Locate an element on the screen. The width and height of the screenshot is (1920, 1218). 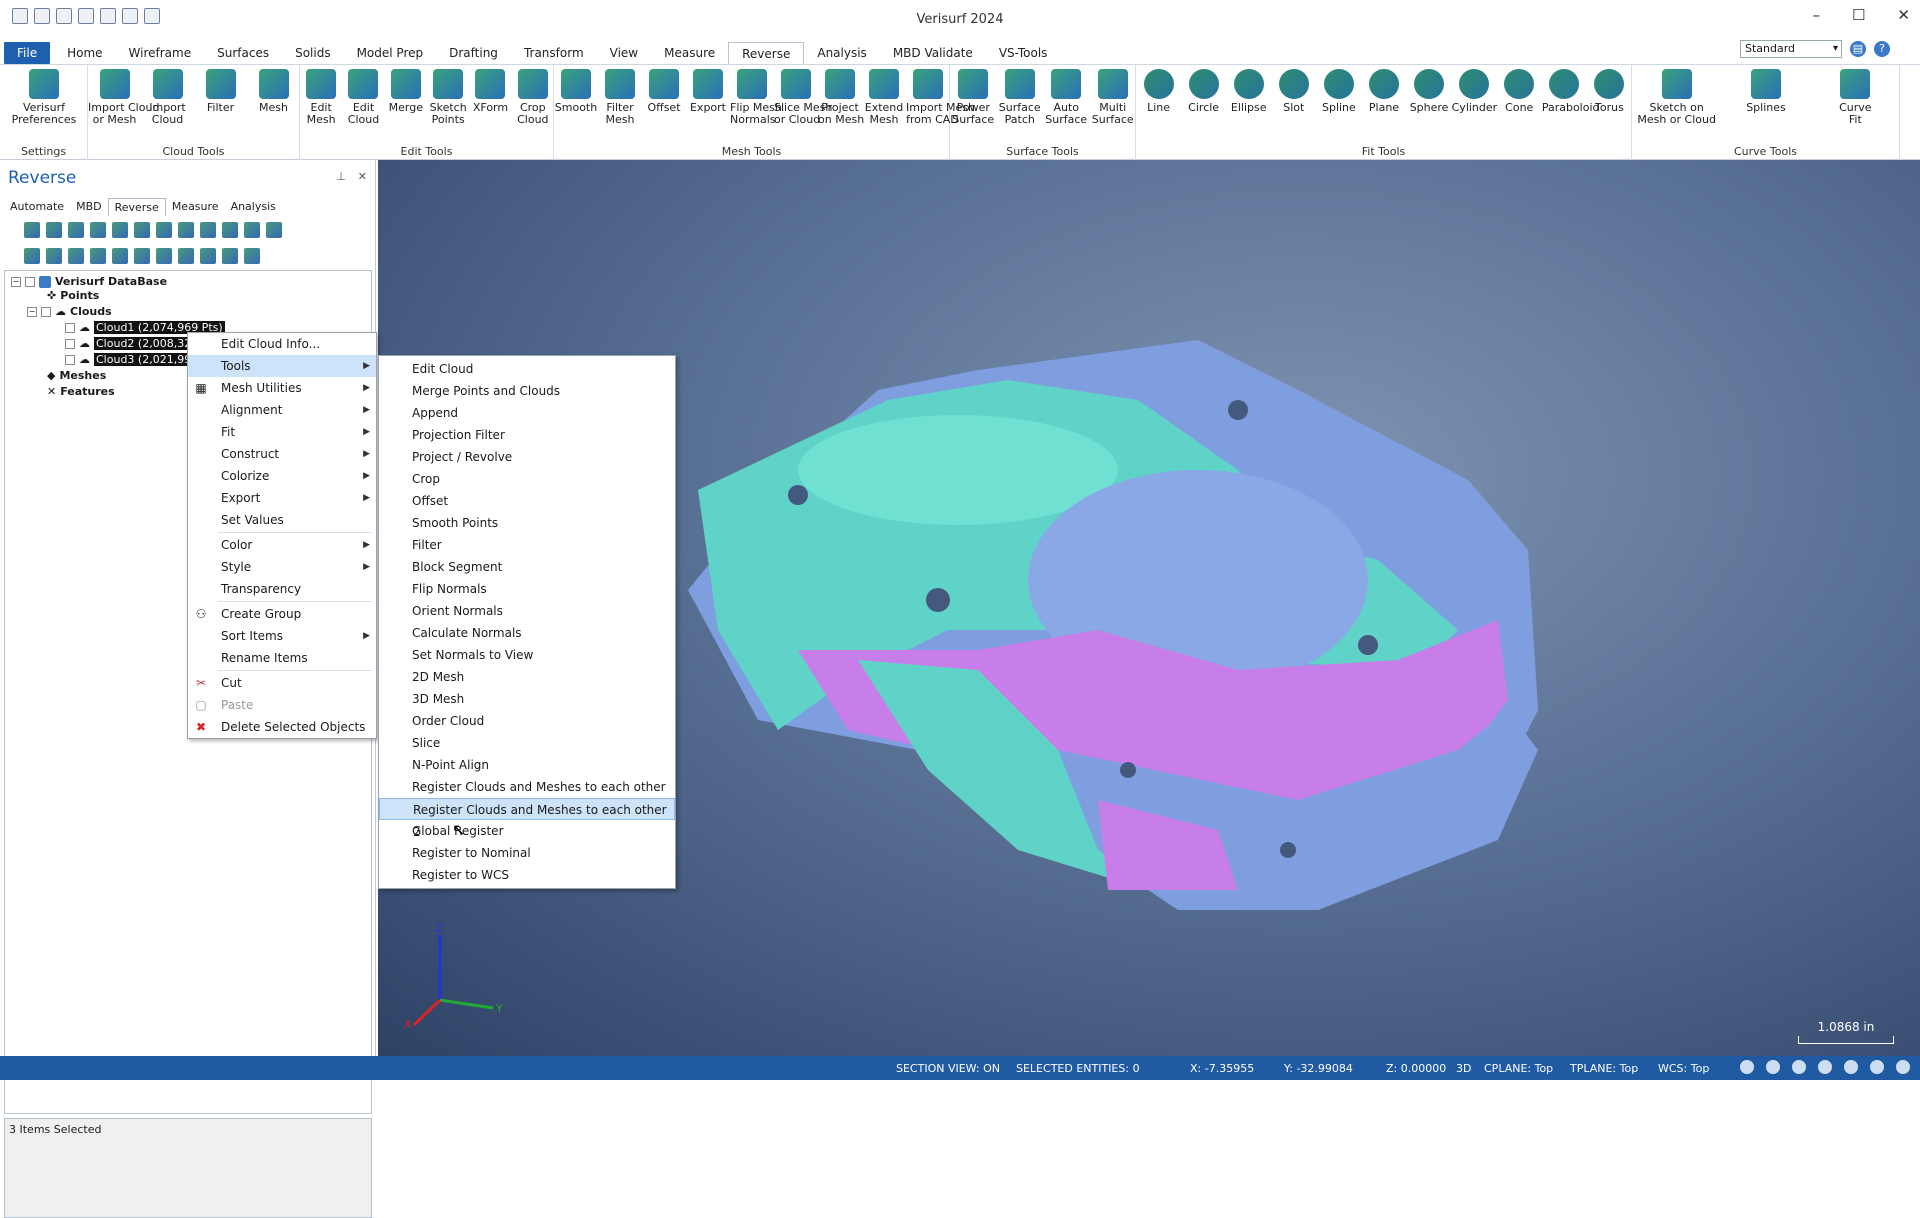
tab-measure: Measure is located at coordinates (689, 53).